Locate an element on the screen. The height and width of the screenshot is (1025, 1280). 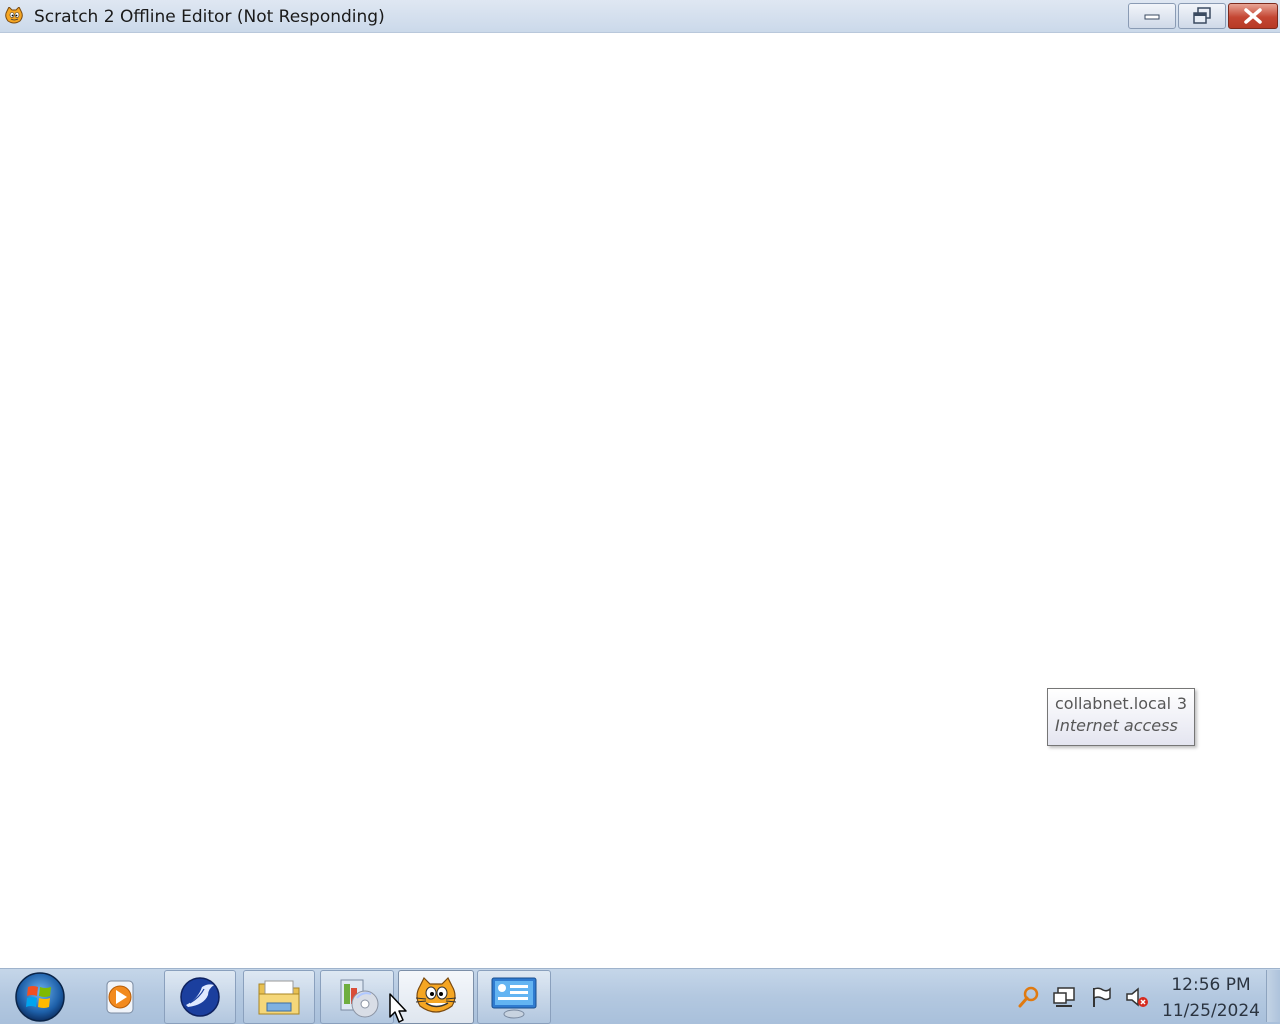
taskbar-clock: 12:56 PM 11/25/2024 is located at coordinates (1211, 998).